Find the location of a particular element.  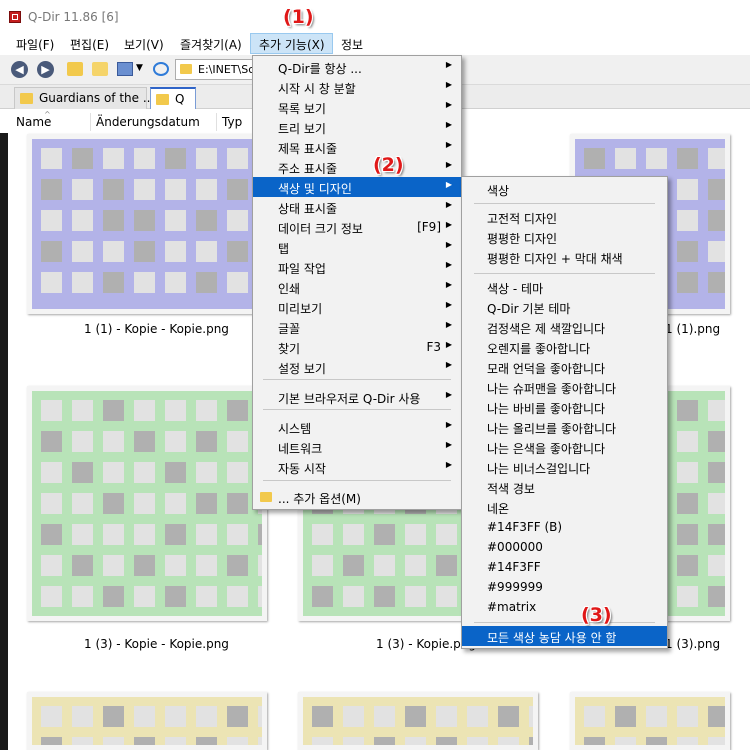

refresh-icon is located at coordinates (161, 69).